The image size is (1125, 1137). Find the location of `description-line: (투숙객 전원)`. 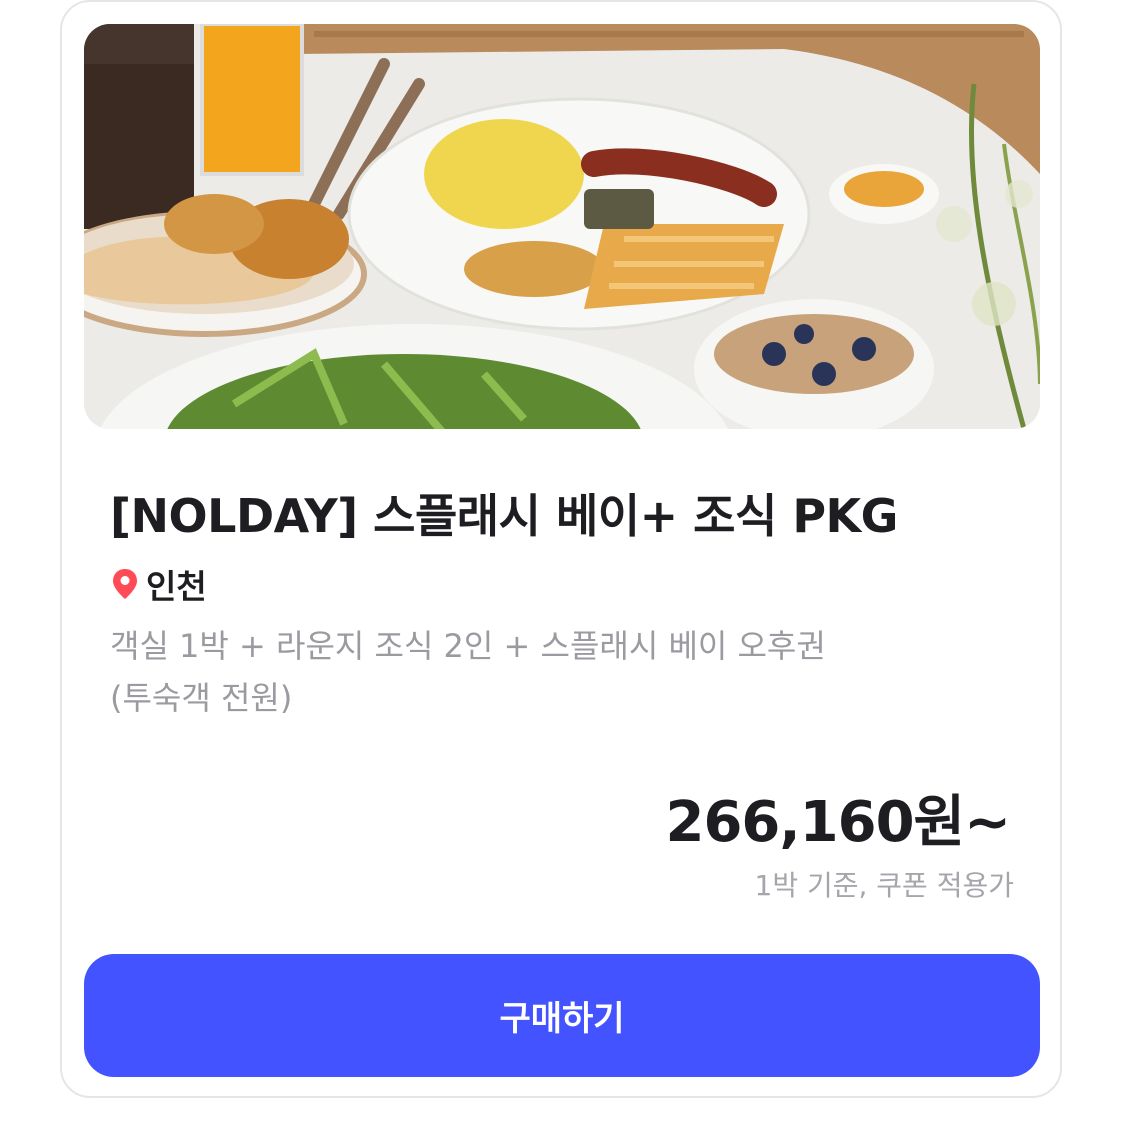

description-line: (투숙객 전원) is located at coordinates (201, 698).